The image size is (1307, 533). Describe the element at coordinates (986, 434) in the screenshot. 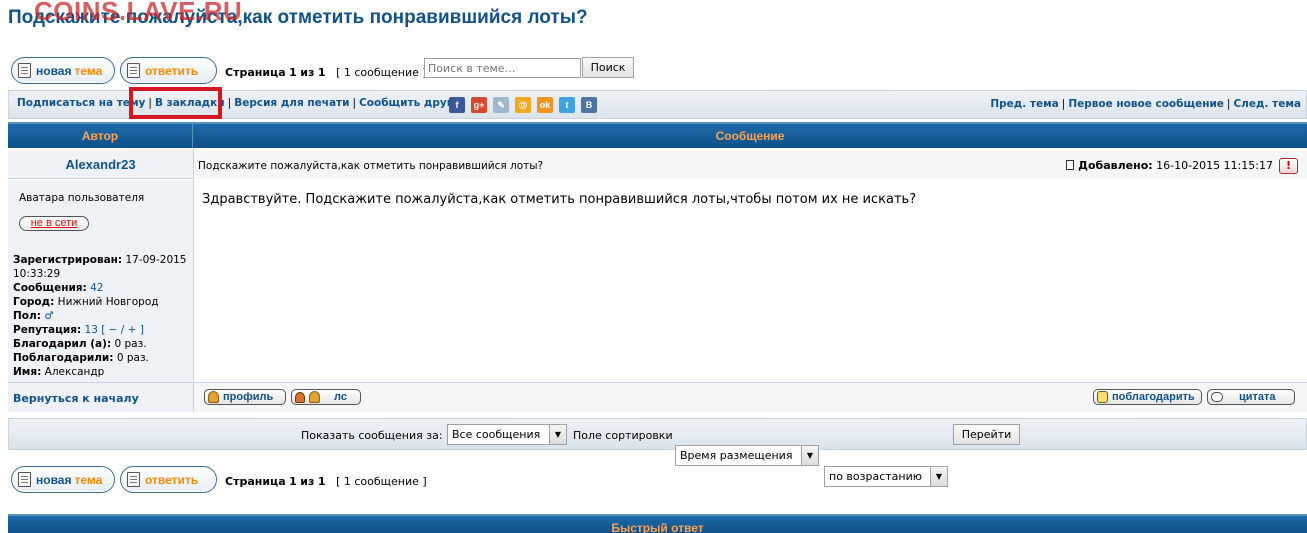

I see `go-button: Перейти` at that location.